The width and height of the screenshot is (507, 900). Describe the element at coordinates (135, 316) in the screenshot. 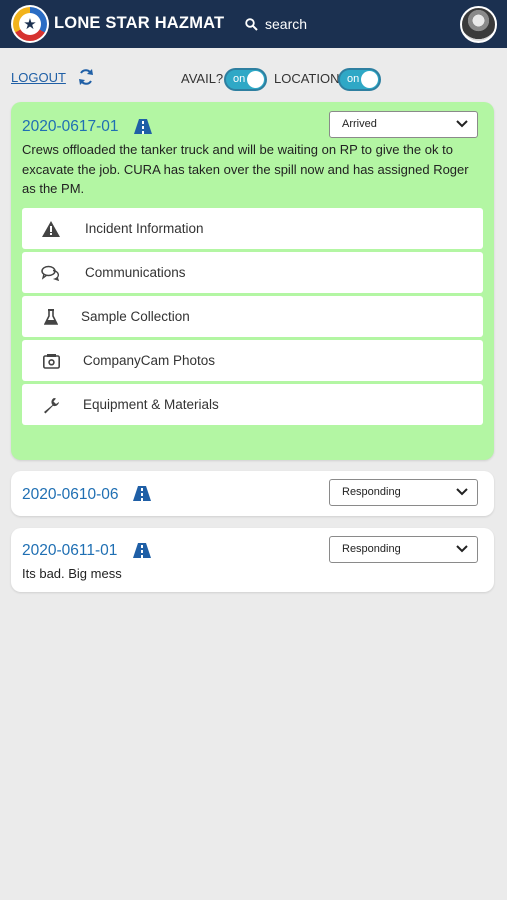

I see `menu-label: Sample Collection` at that location.